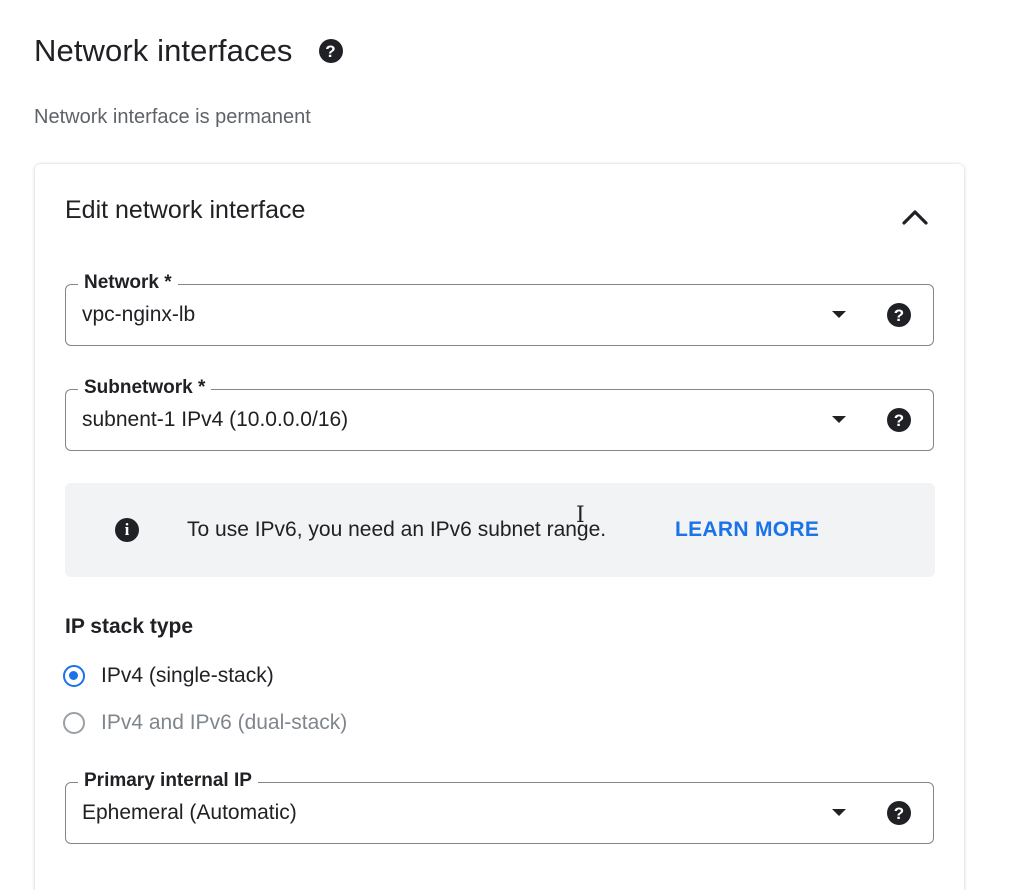  What do you see at coordinates (128, 283) in the screenshot?
I see `network-label: Network *` at bounding box center [128, 283].